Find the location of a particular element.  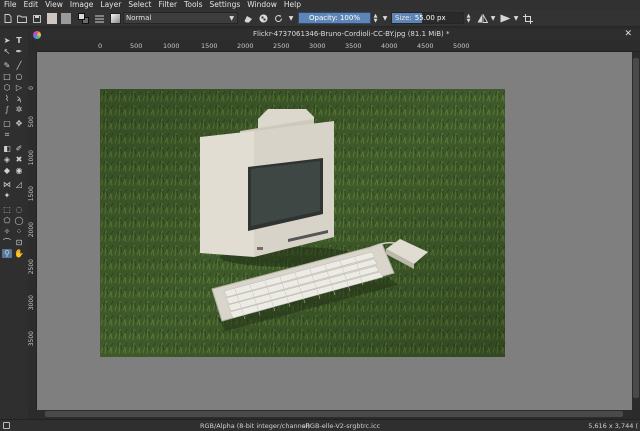

save-icon is located at coordinates (37, 18).